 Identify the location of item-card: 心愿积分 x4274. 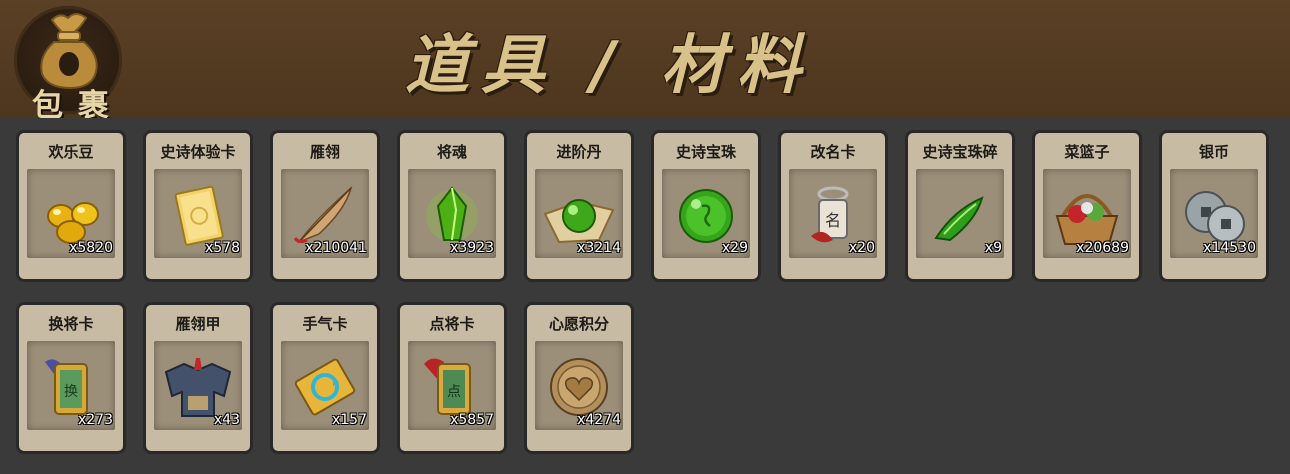
(579, 378).